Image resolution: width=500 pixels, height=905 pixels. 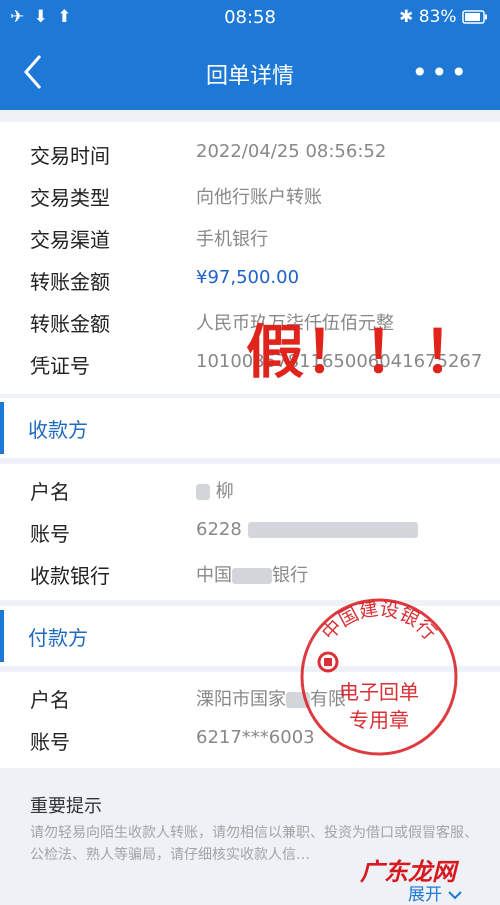 What do you see at coordinates (437, 17) in the screenshot?
I see `battery-text: 83%` at bounding box center [437, 17].